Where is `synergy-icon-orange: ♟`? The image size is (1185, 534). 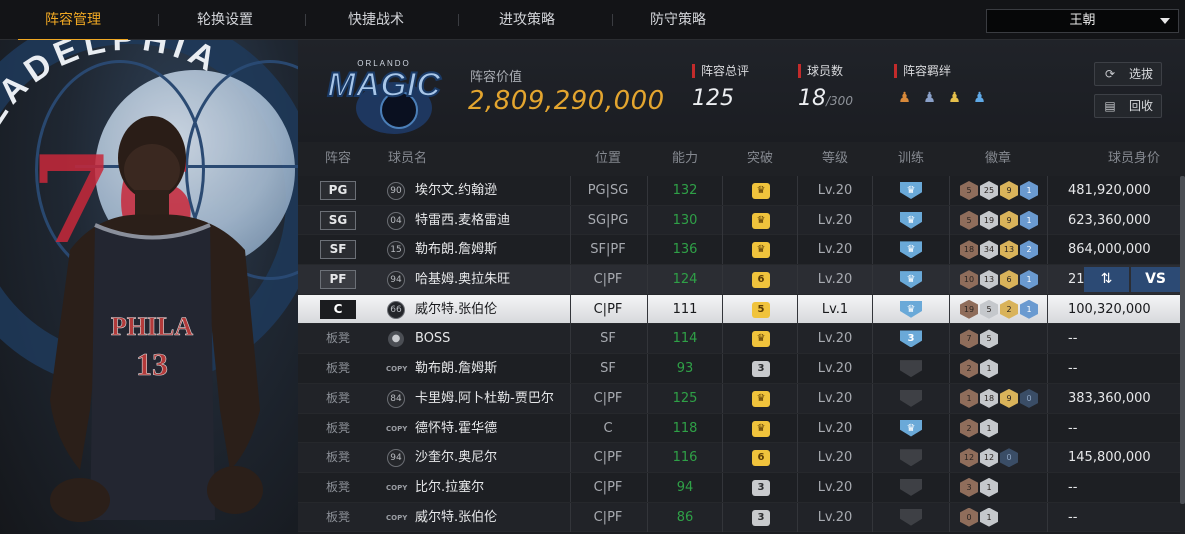 synergy-icon-orange: ♟ is located at coordinates (904, 98).